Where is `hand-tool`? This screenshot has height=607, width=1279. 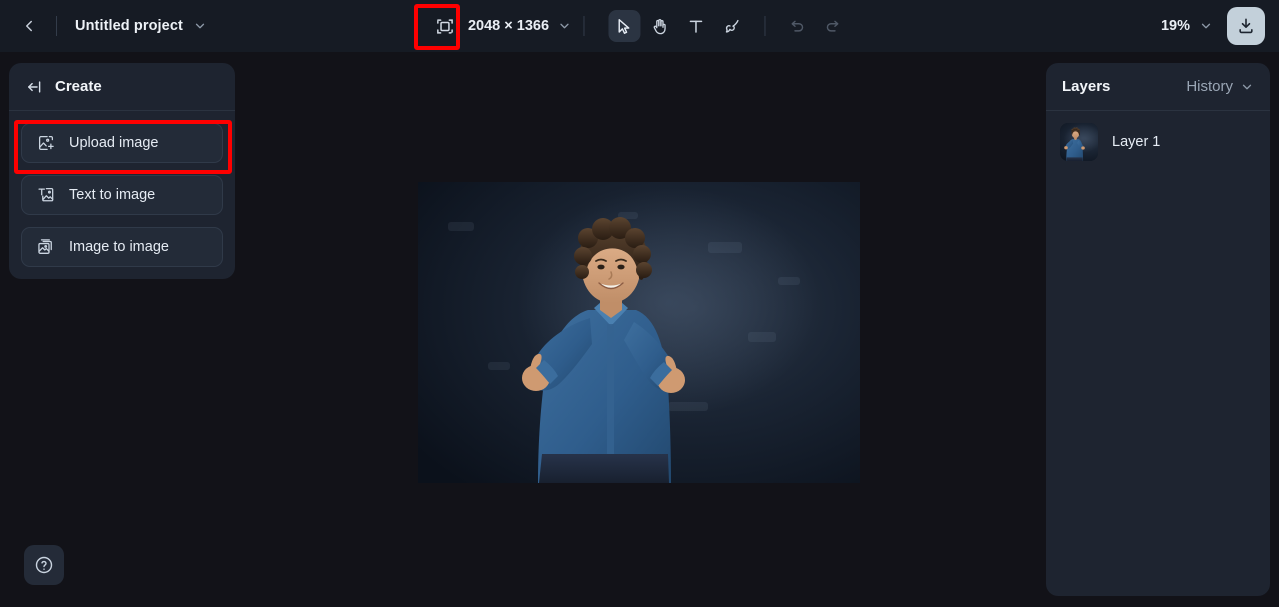
hand-tool is located at coordinates (660, 26).